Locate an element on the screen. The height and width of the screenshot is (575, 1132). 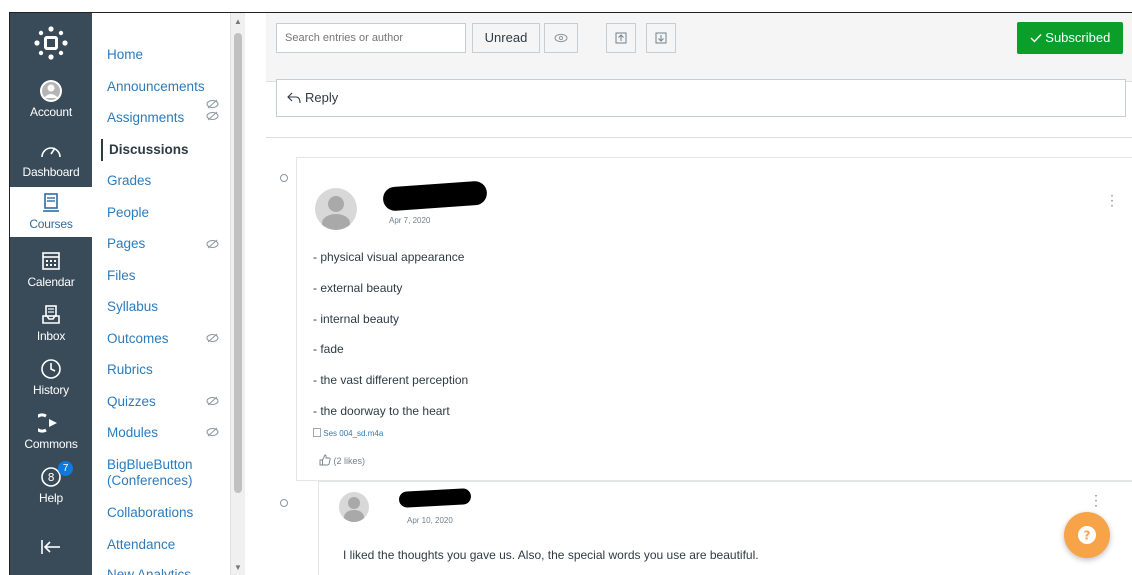
course-nav-discussions: Discussions is located at coordinates (145, 150).